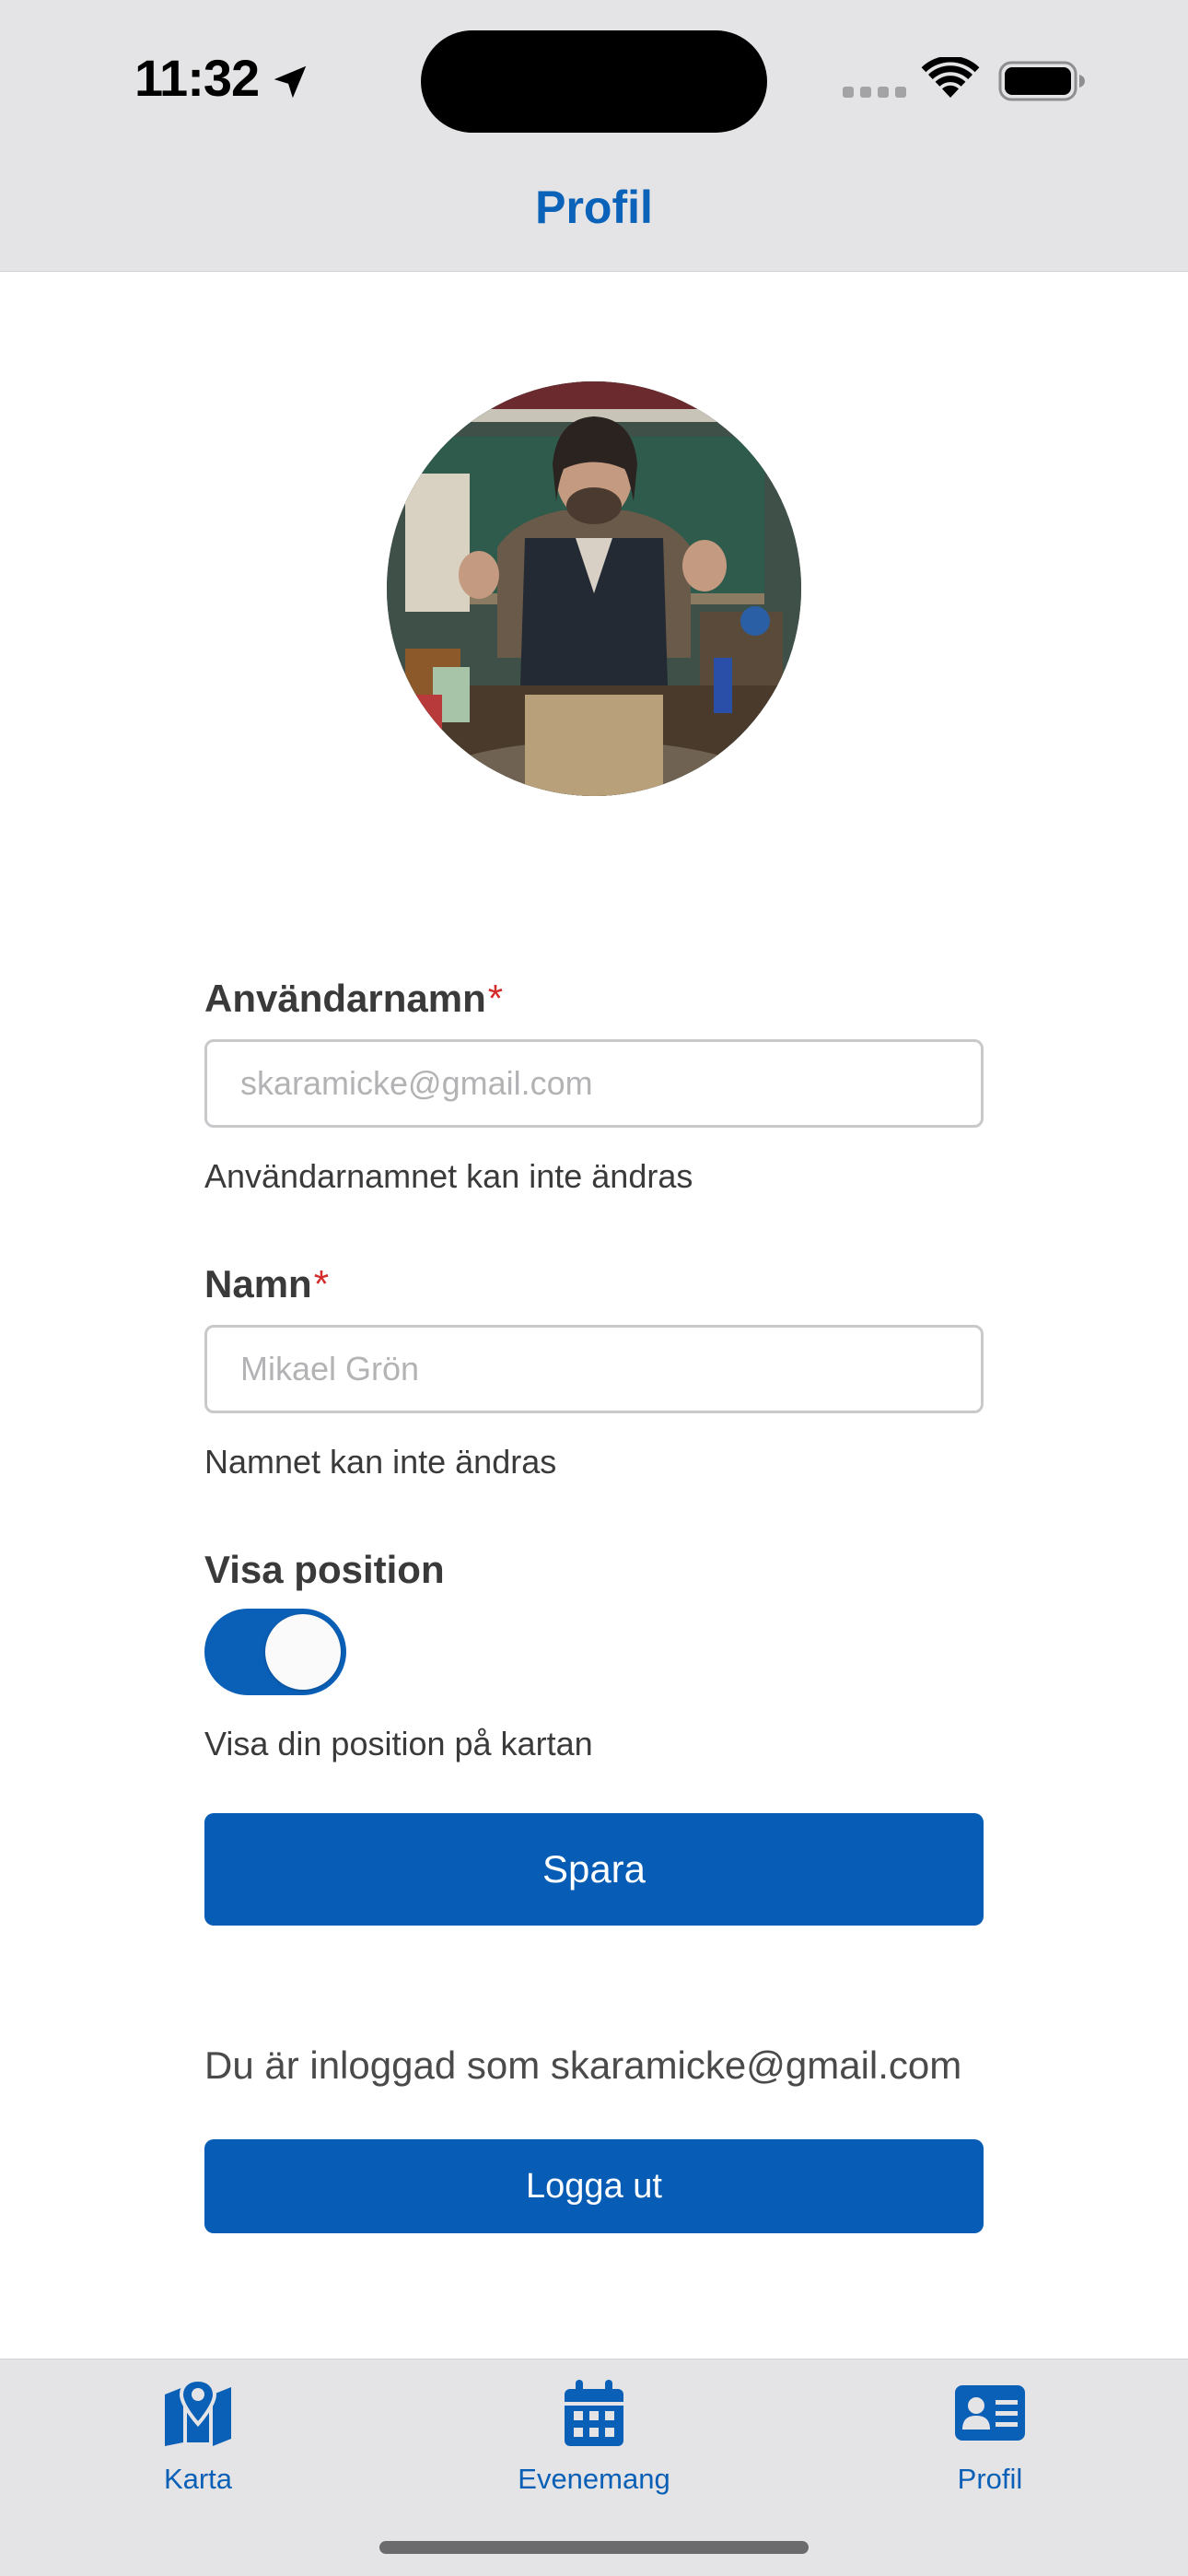 The image size is (1188, 2576). I want to click on location-arrow-icon, so click(290, 82).